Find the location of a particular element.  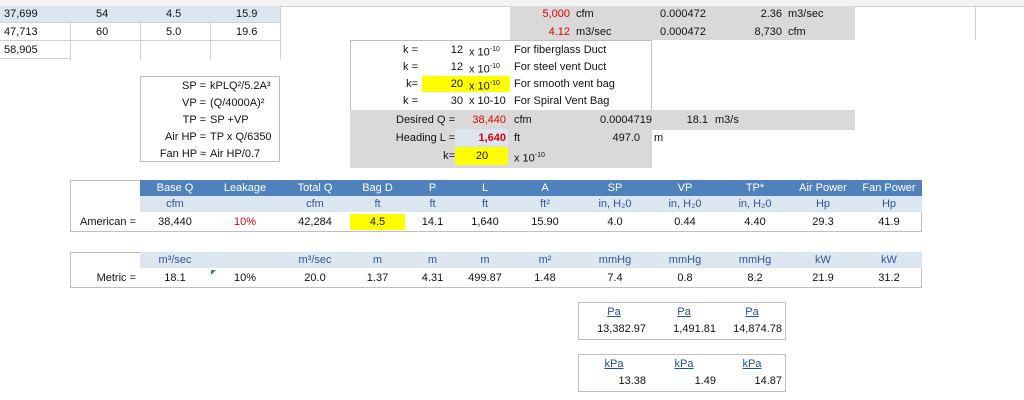

metric-total-q: 20.0 is located at coordinates (315, 278).